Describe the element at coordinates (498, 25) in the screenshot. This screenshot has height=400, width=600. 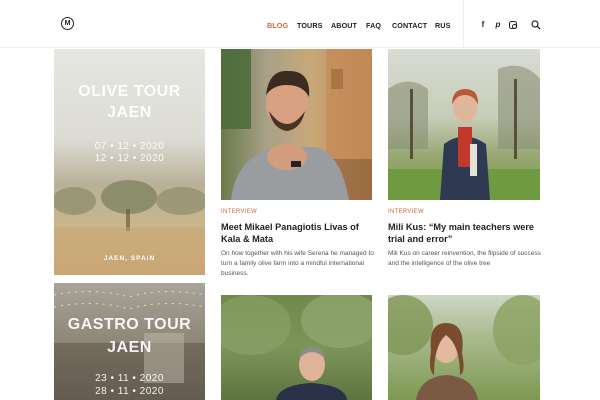
I see `pinterest-icon: p` at that location.